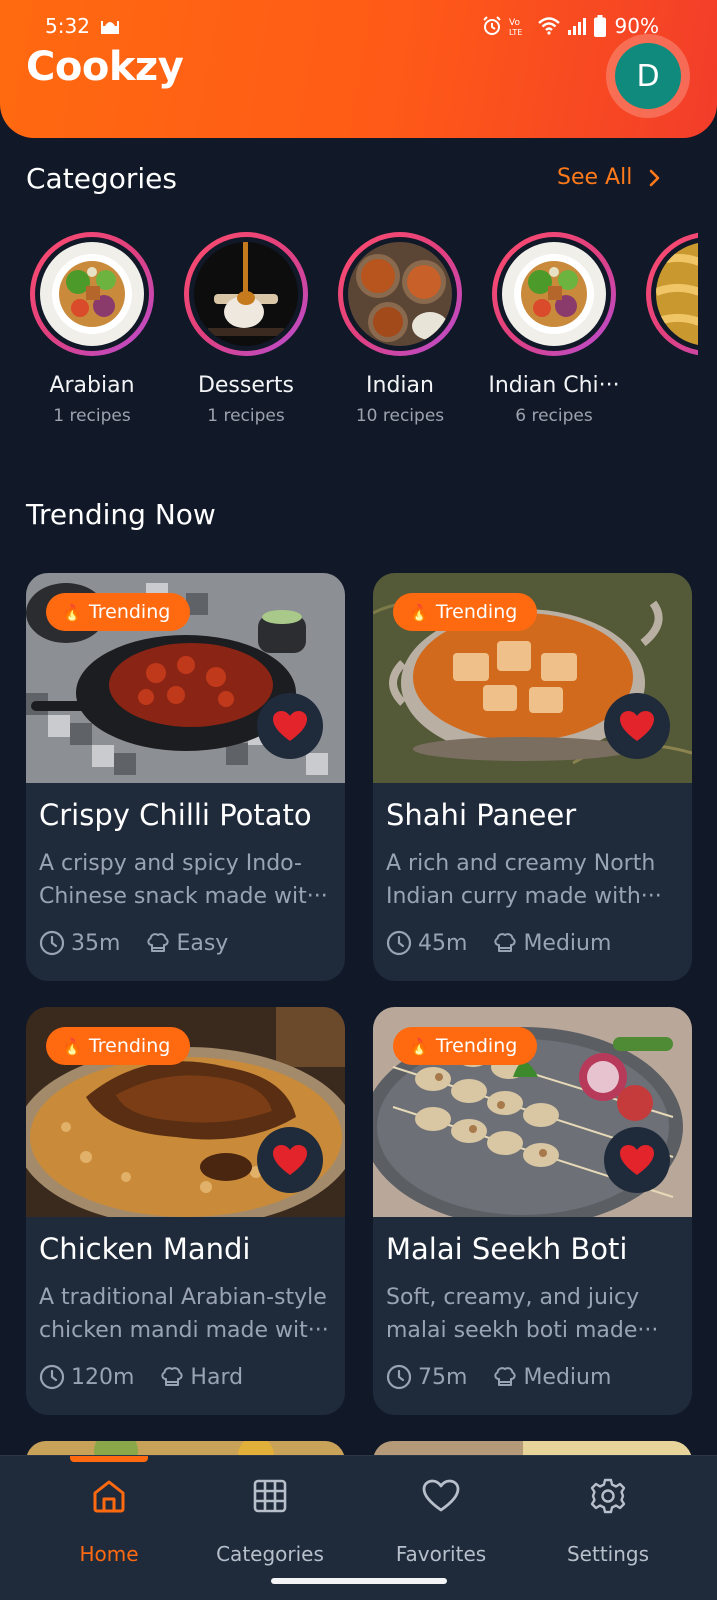  Describe the element at coordinates (595, 177) in the screenshot. I see `see-all-label: See All` at that location.